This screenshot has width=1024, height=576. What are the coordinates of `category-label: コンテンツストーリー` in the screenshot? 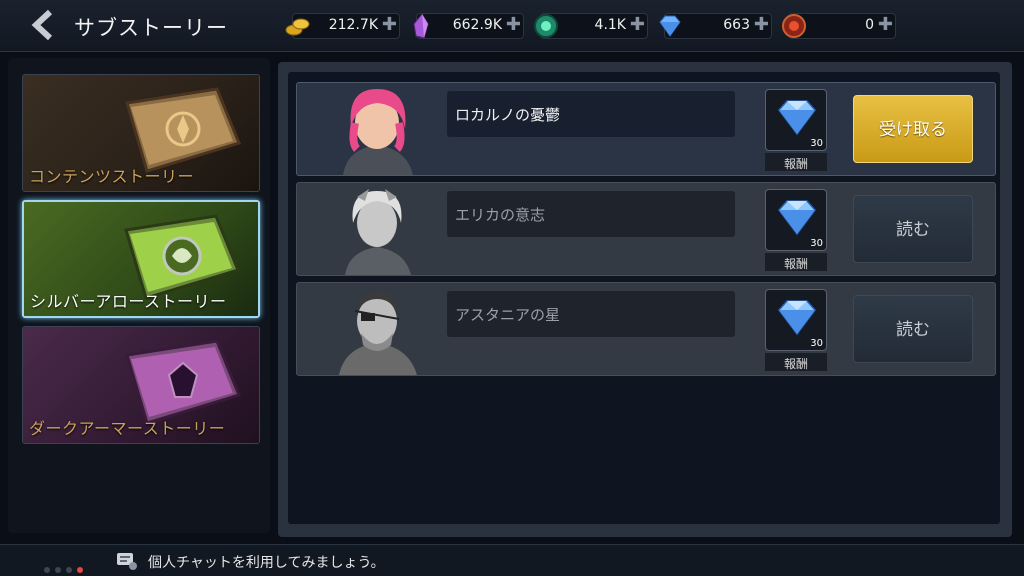 It's located at (112, 176).